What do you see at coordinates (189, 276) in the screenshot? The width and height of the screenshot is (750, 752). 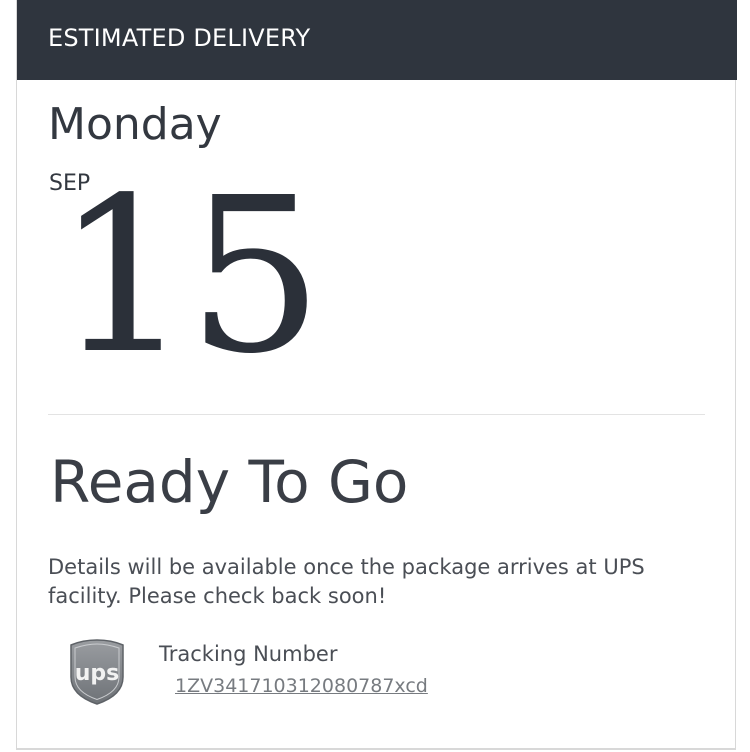 I see `delivery-day: 15` at bounding box center [189, 276].